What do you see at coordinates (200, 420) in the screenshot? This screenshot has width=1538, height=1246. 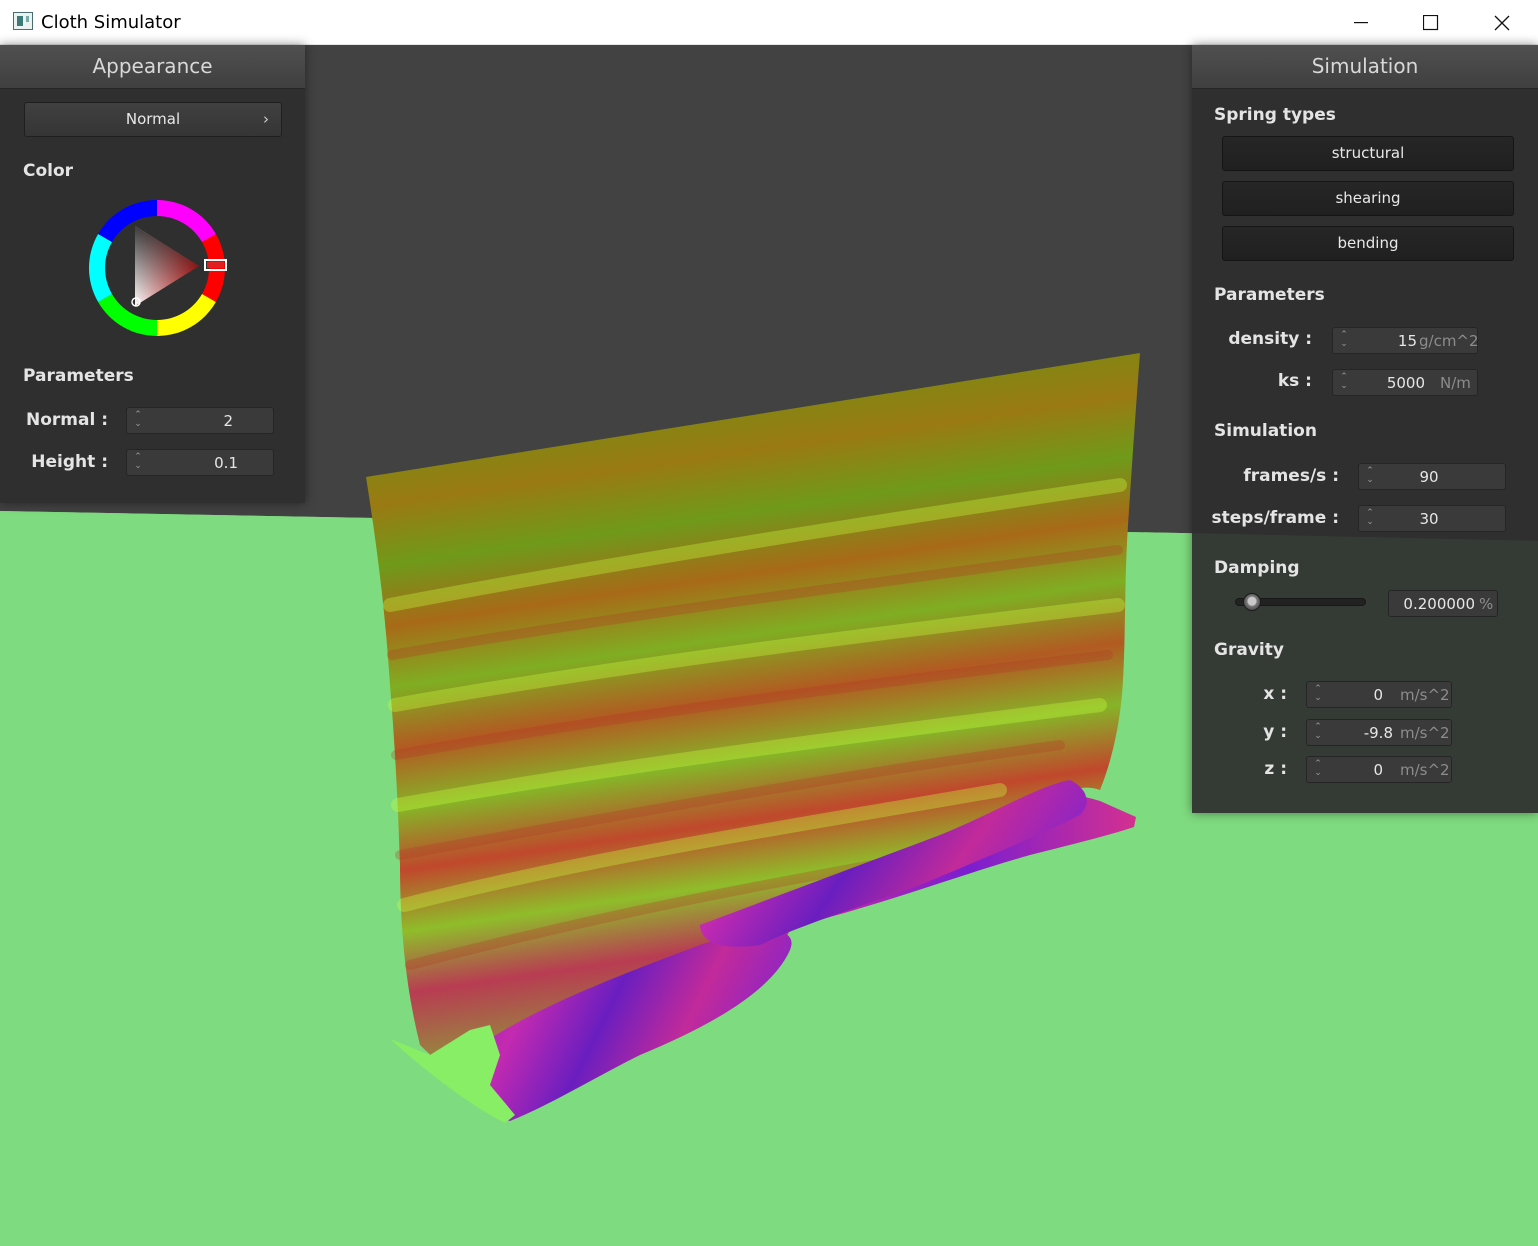 I see `normal-input: ⌃ ⌄ 2` at bounding box center [200, 420].